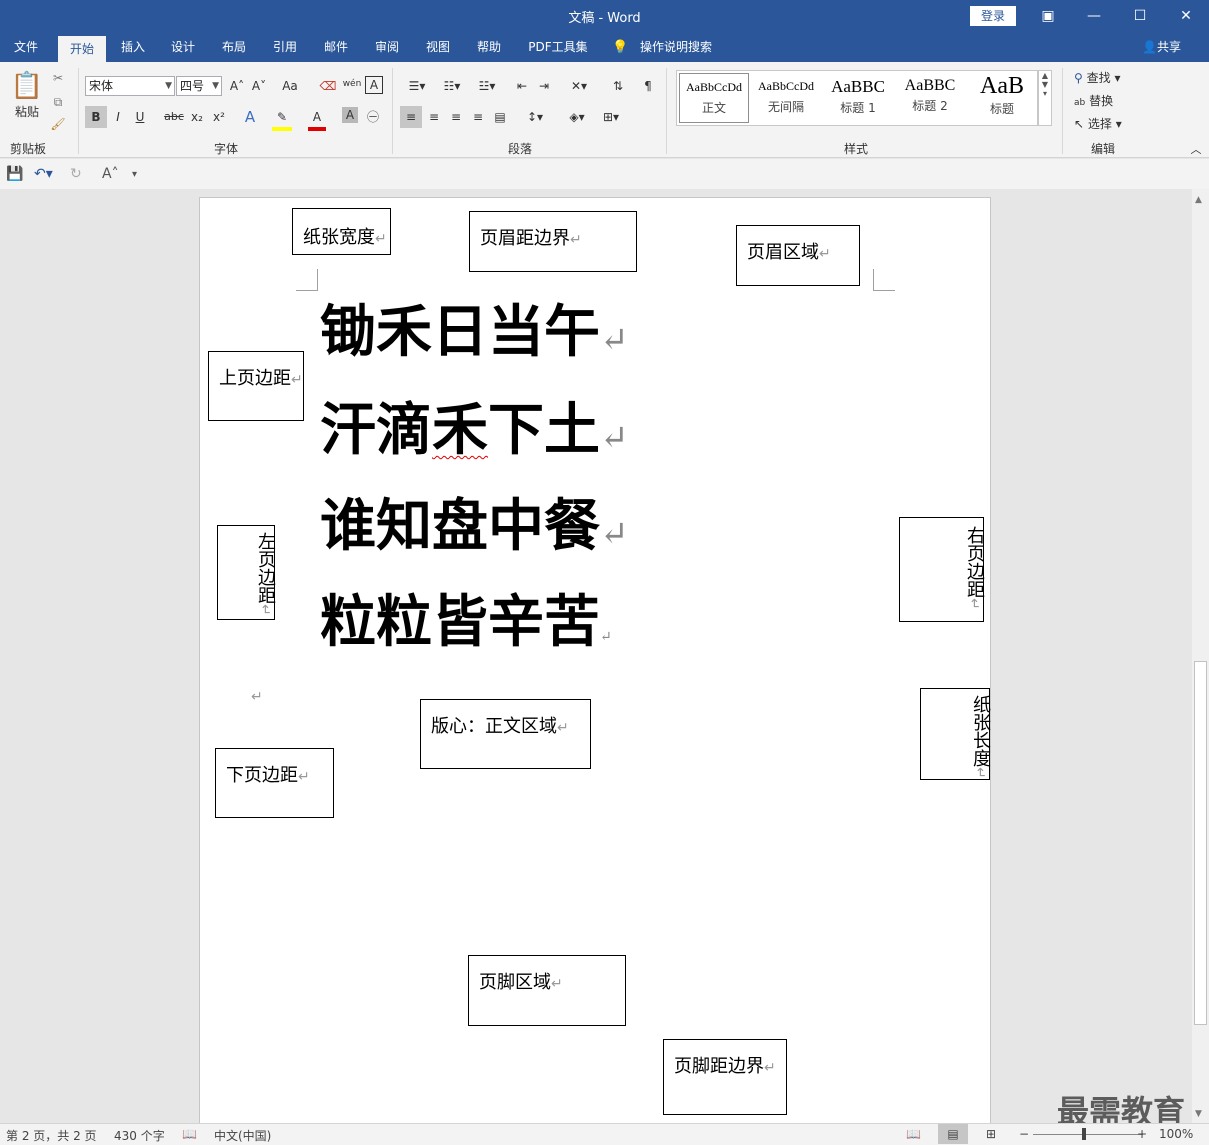  I want to click on style-normal: AaBbCcDd 正文, so click(714, 98).